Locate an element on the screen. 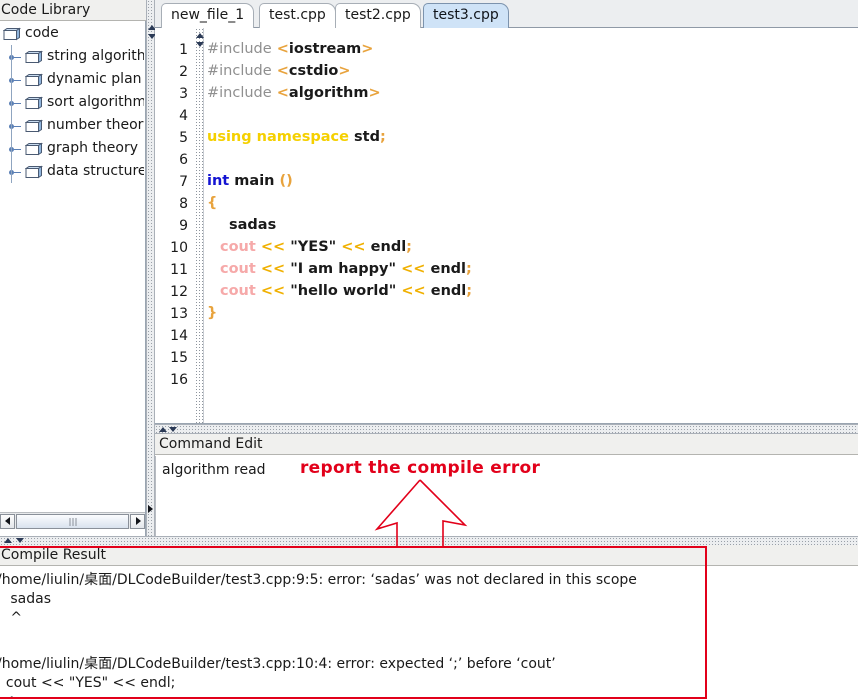 This screenshot has height=699, width=858. sidebar-horizontal-scrollbar is located at coordinates (72, 520).